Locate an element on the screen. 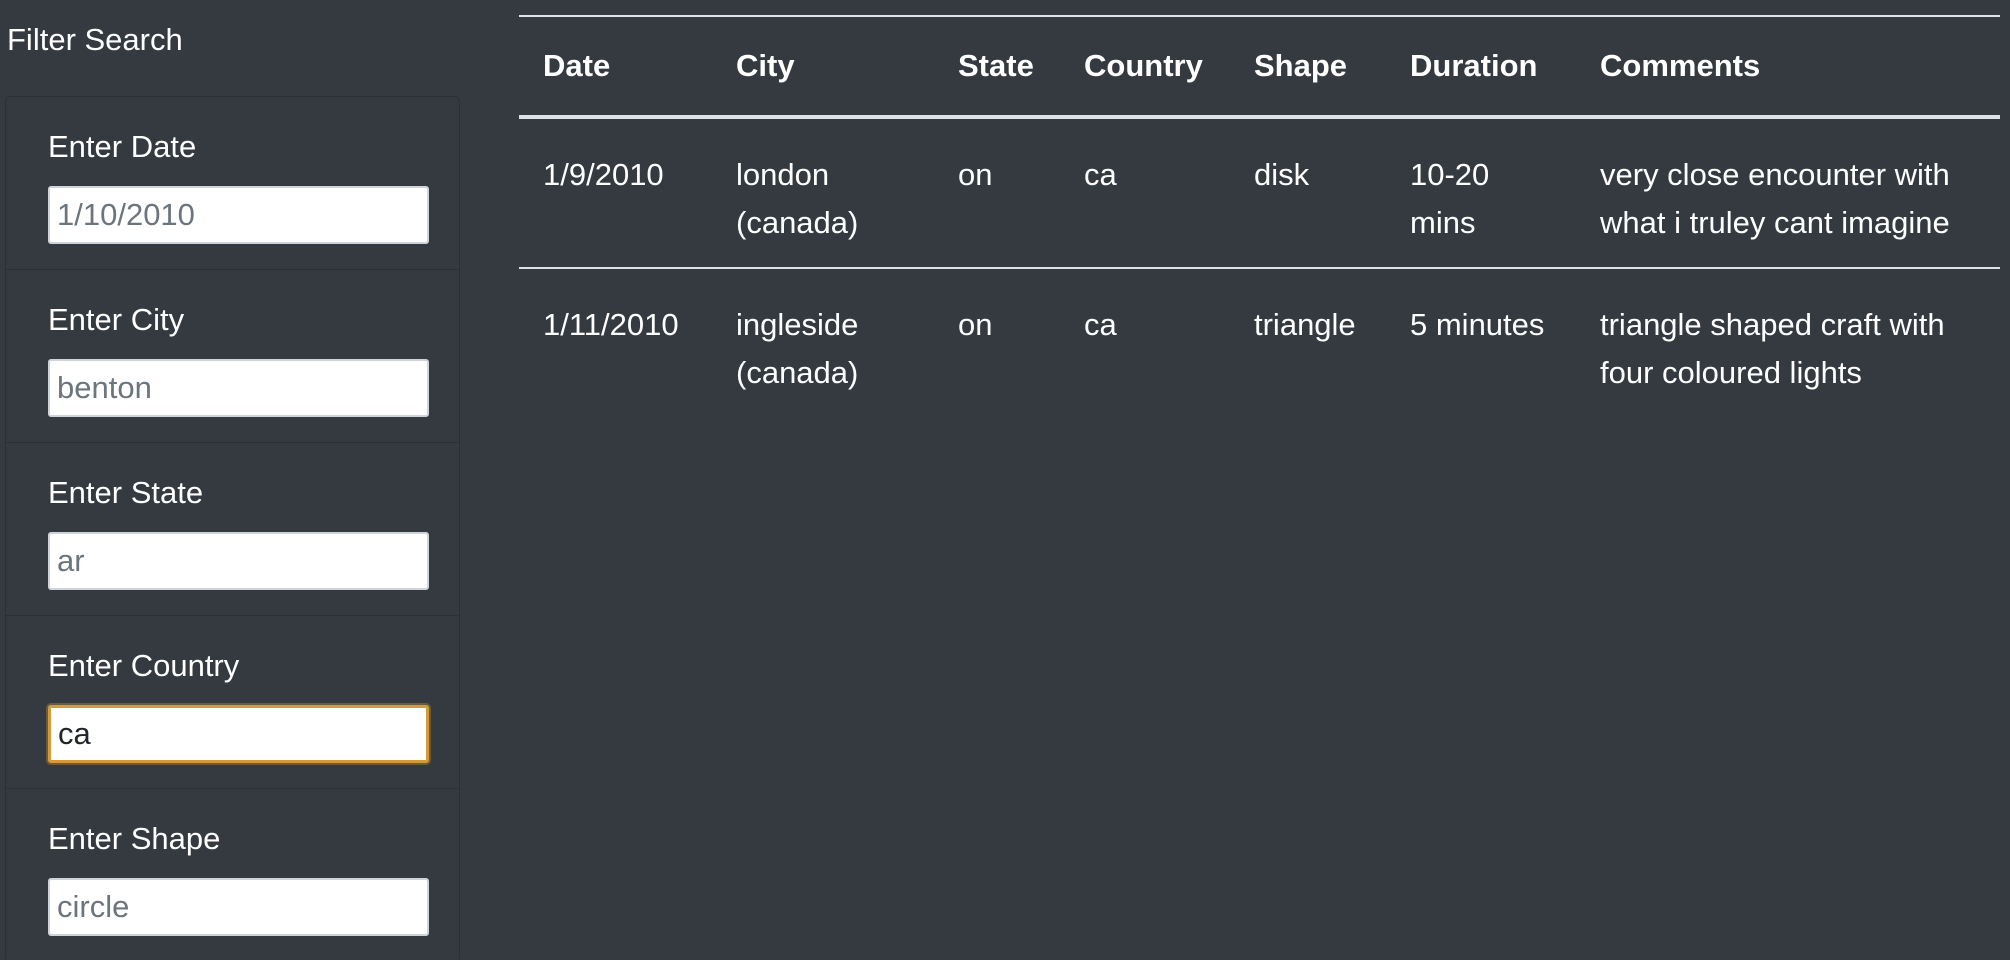  shape-filter-label: Enter Shape is located at coordinates (134, 838).